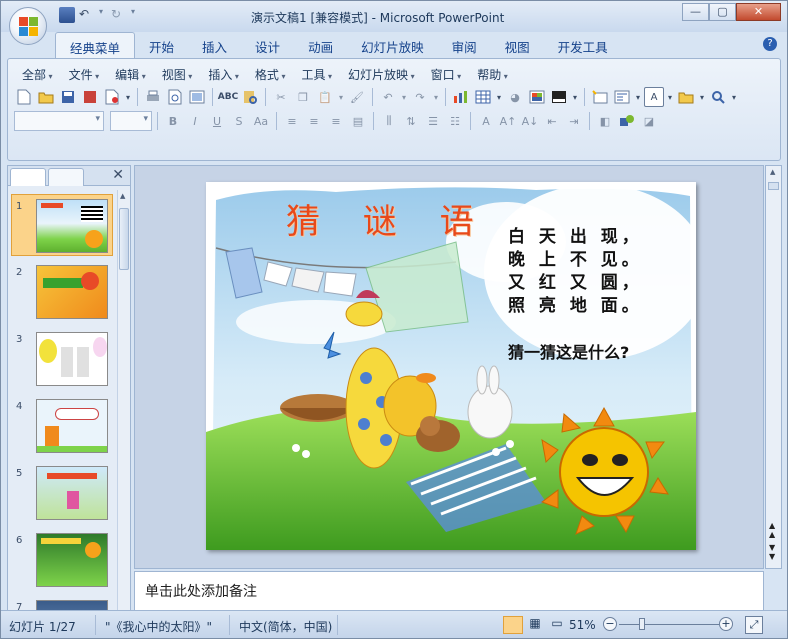  Describe the element at coordinates (622, 97) in the screenshot. I see `slide-layout-icon` at that location.